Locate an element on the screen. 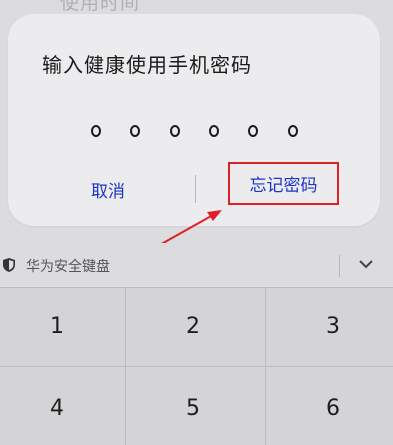  forgot-password-label: 忘记密码 is located at coordinates (283, 186).